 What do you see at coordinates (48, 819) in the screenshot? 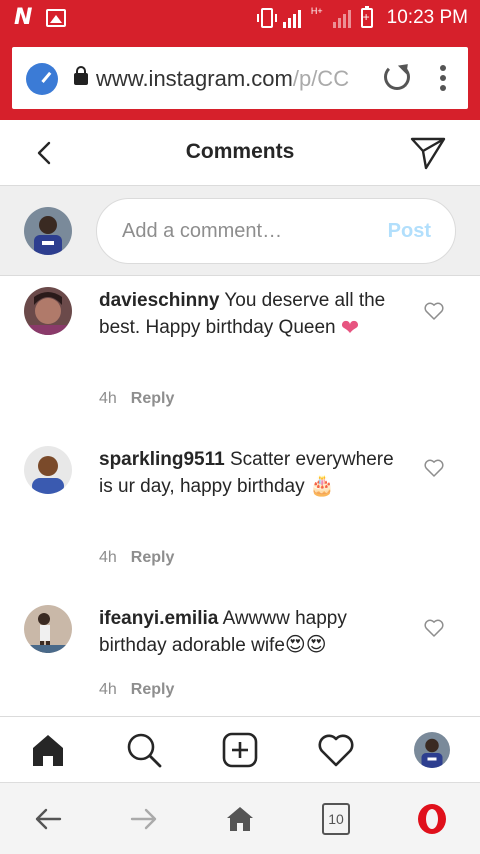
I see `browser-back-icon` at bounding box center [48, 819].